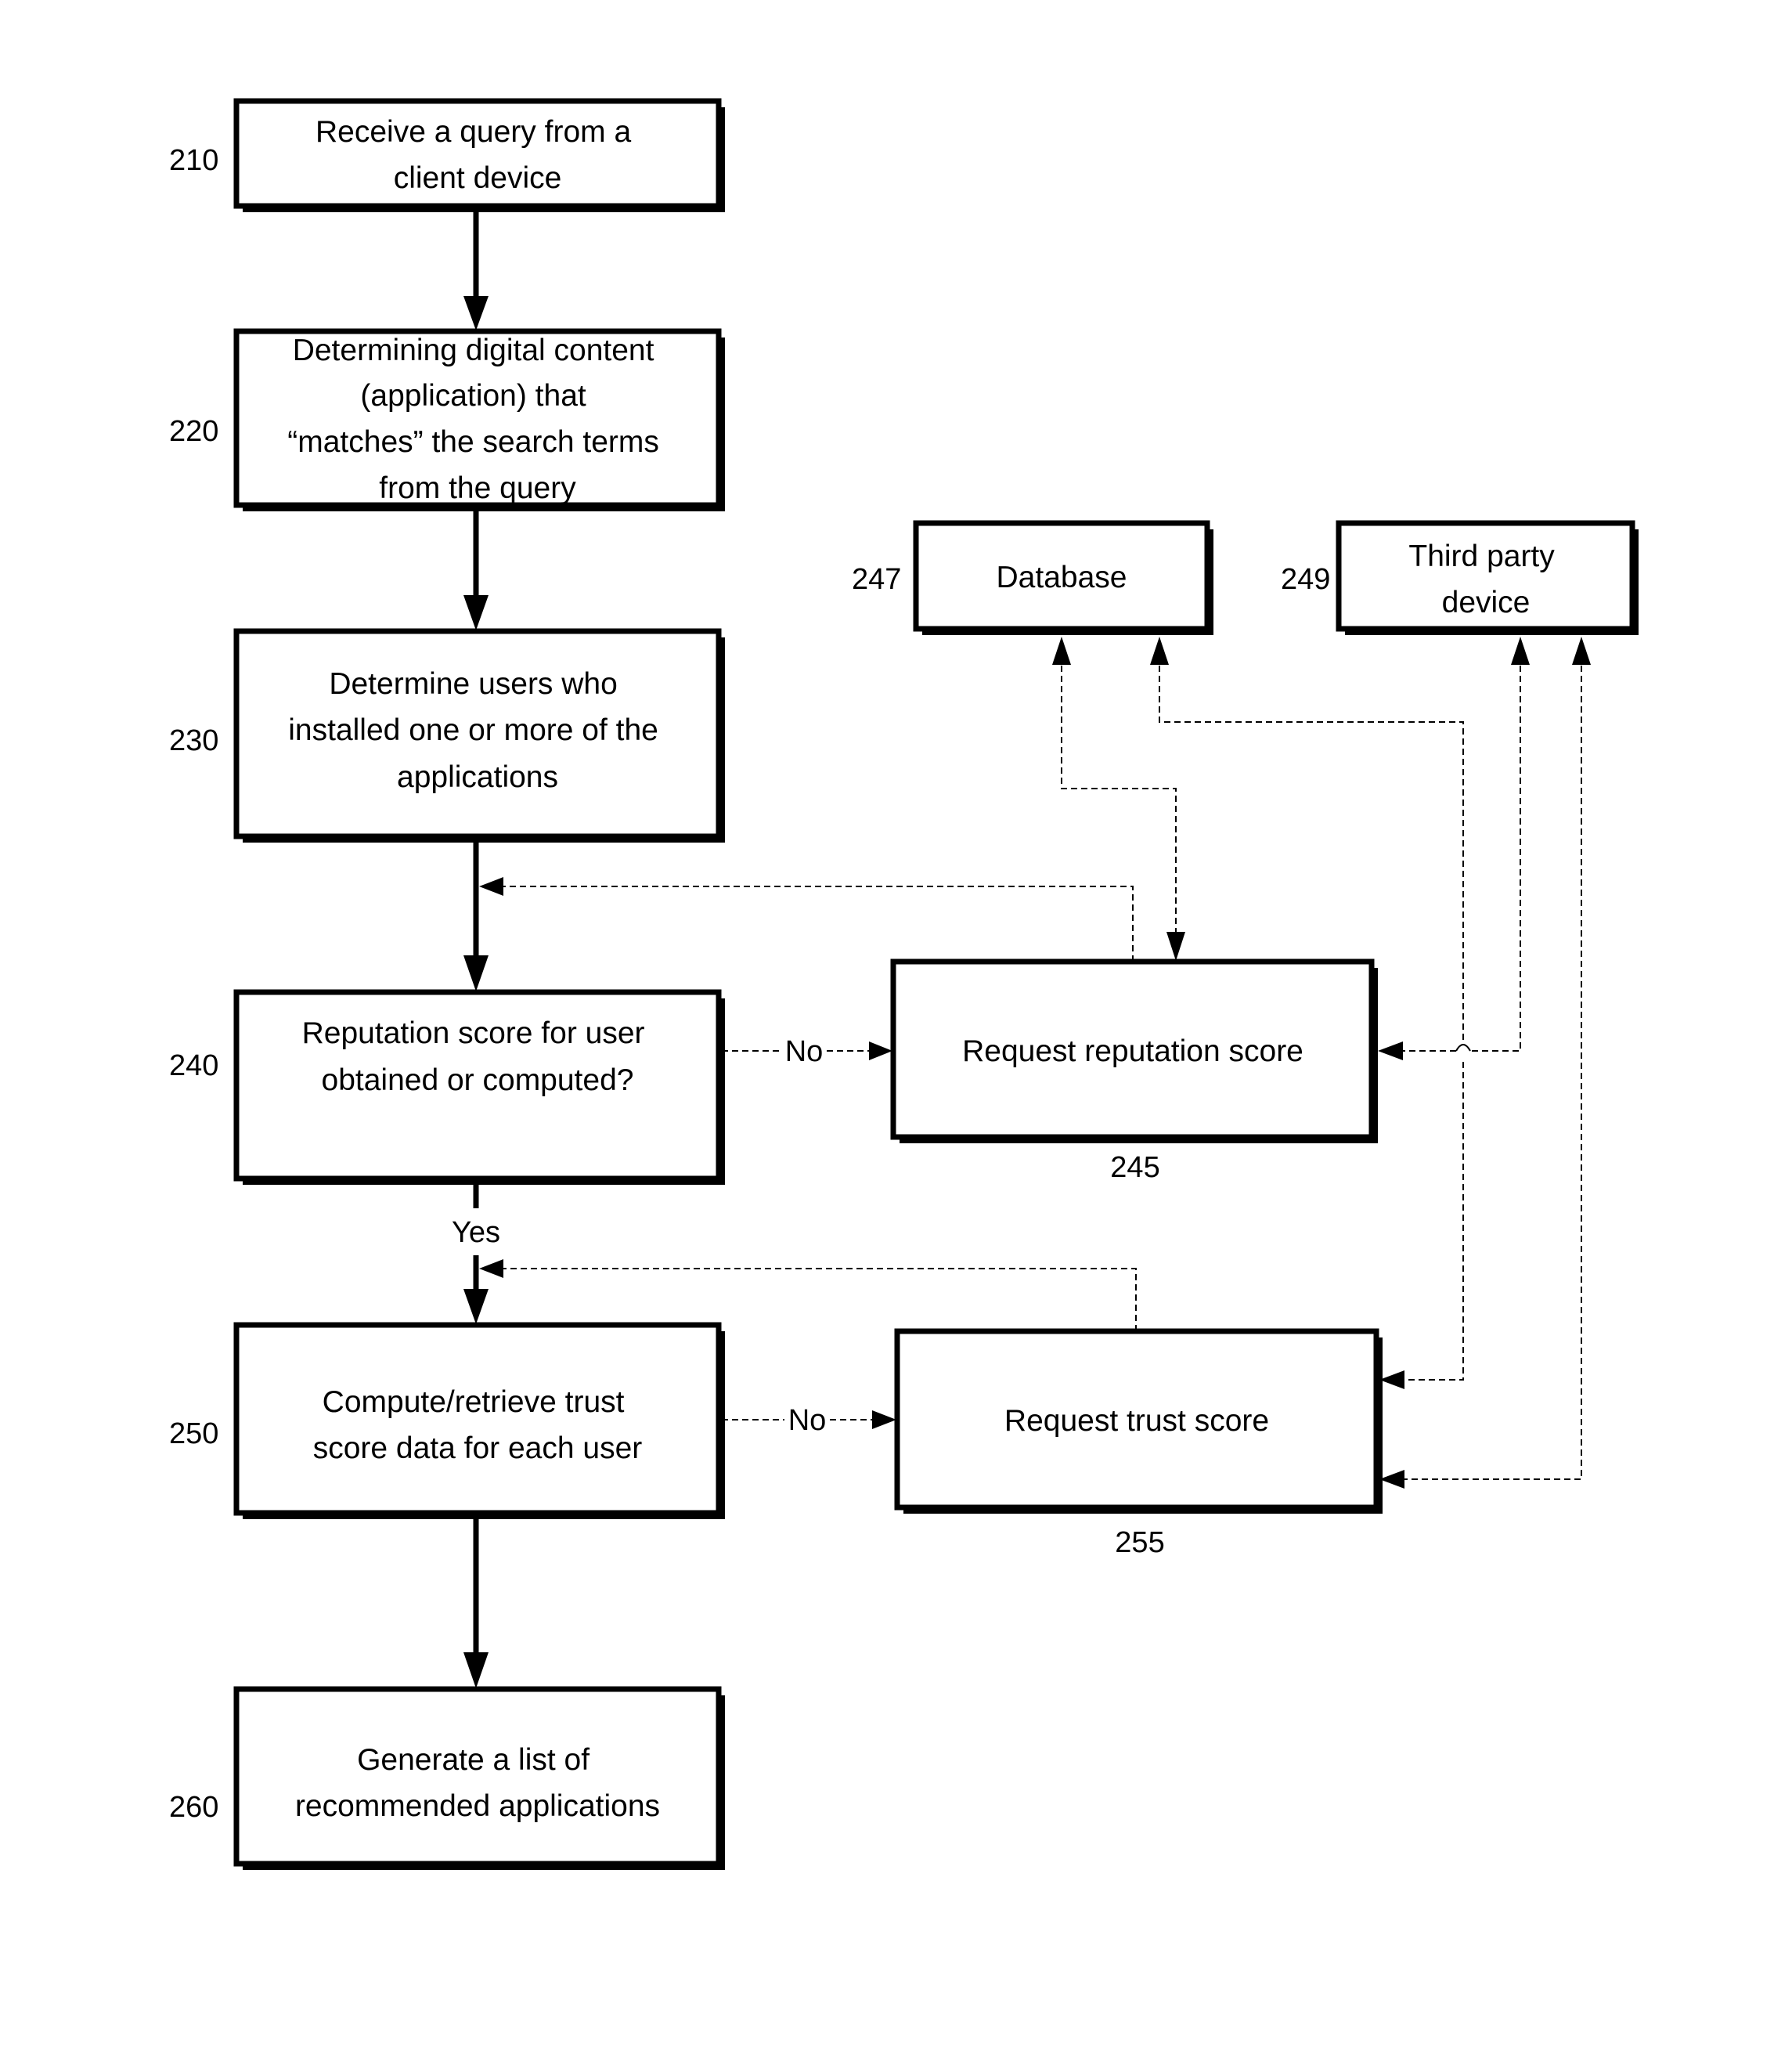 This screenshot has height=2054, width=1792. What do you see at coordinates (193, 1434) in the screenshot?
I see `ref-250: 250` at bounding box center [193, 1434].